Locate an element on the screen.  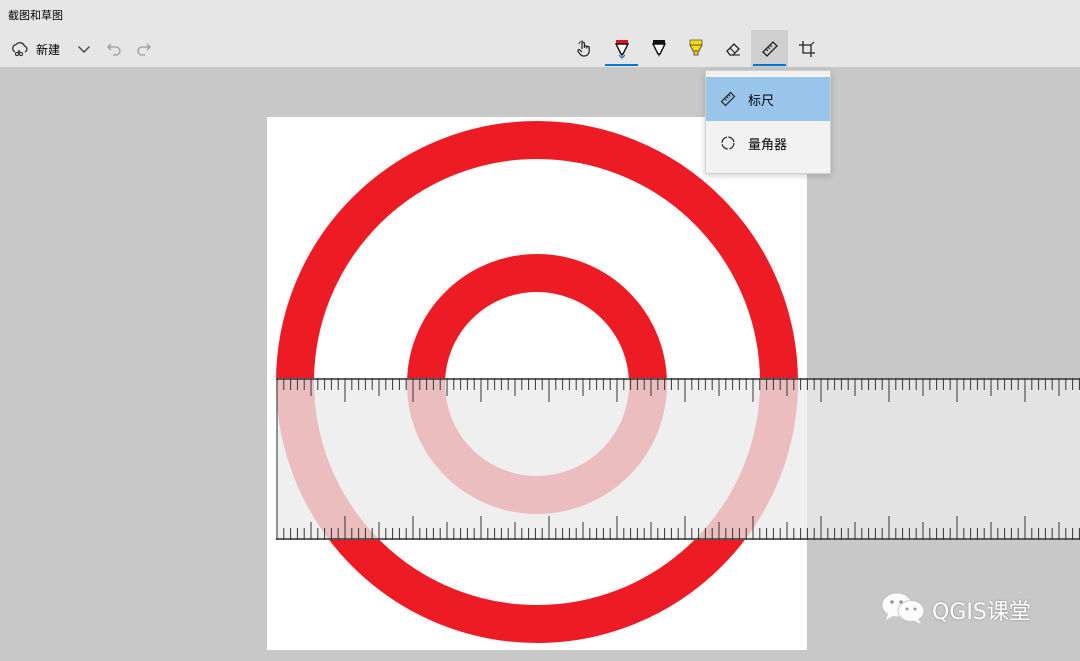
watermark: QGIS课堂 is located at coordinates (955, 610).